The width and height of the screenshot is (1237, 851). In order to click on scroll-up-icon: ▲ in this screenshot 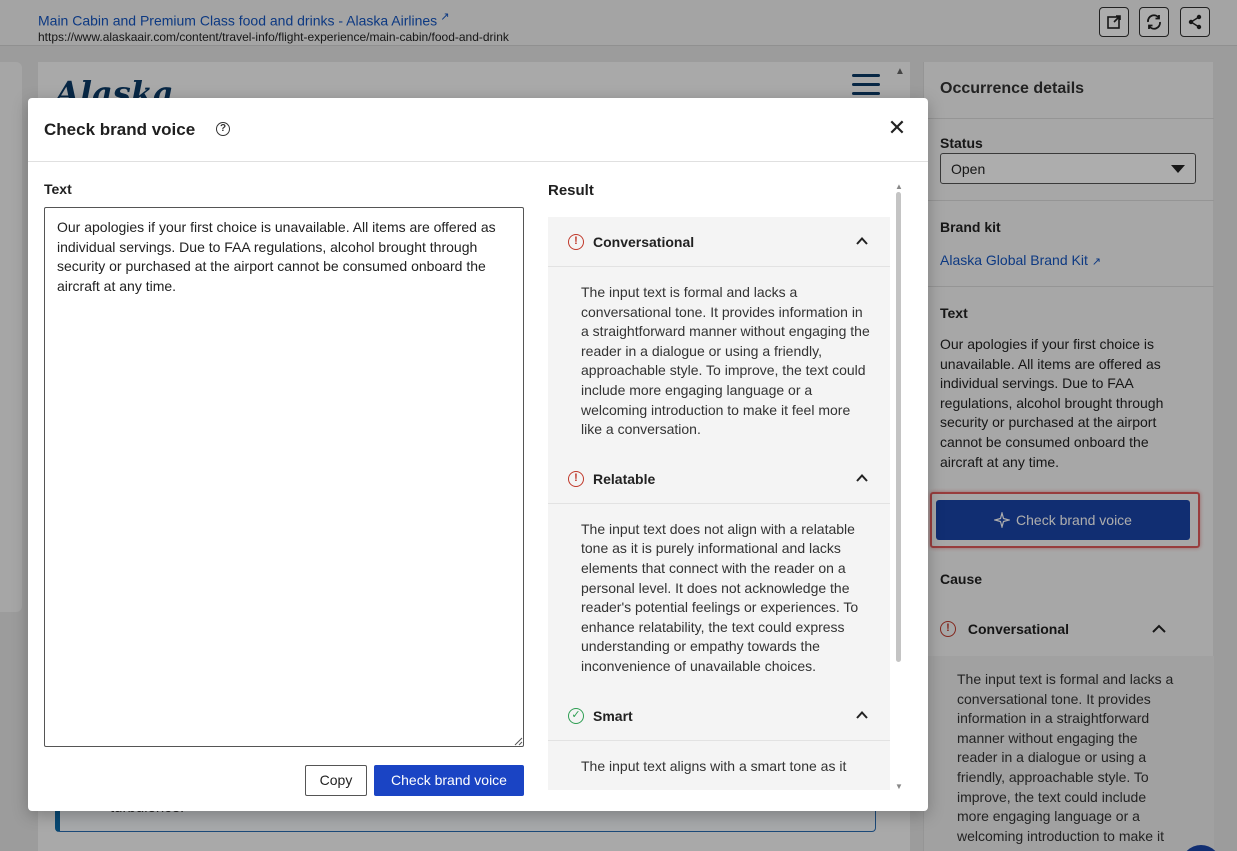, I will do `click(899, 186)`.